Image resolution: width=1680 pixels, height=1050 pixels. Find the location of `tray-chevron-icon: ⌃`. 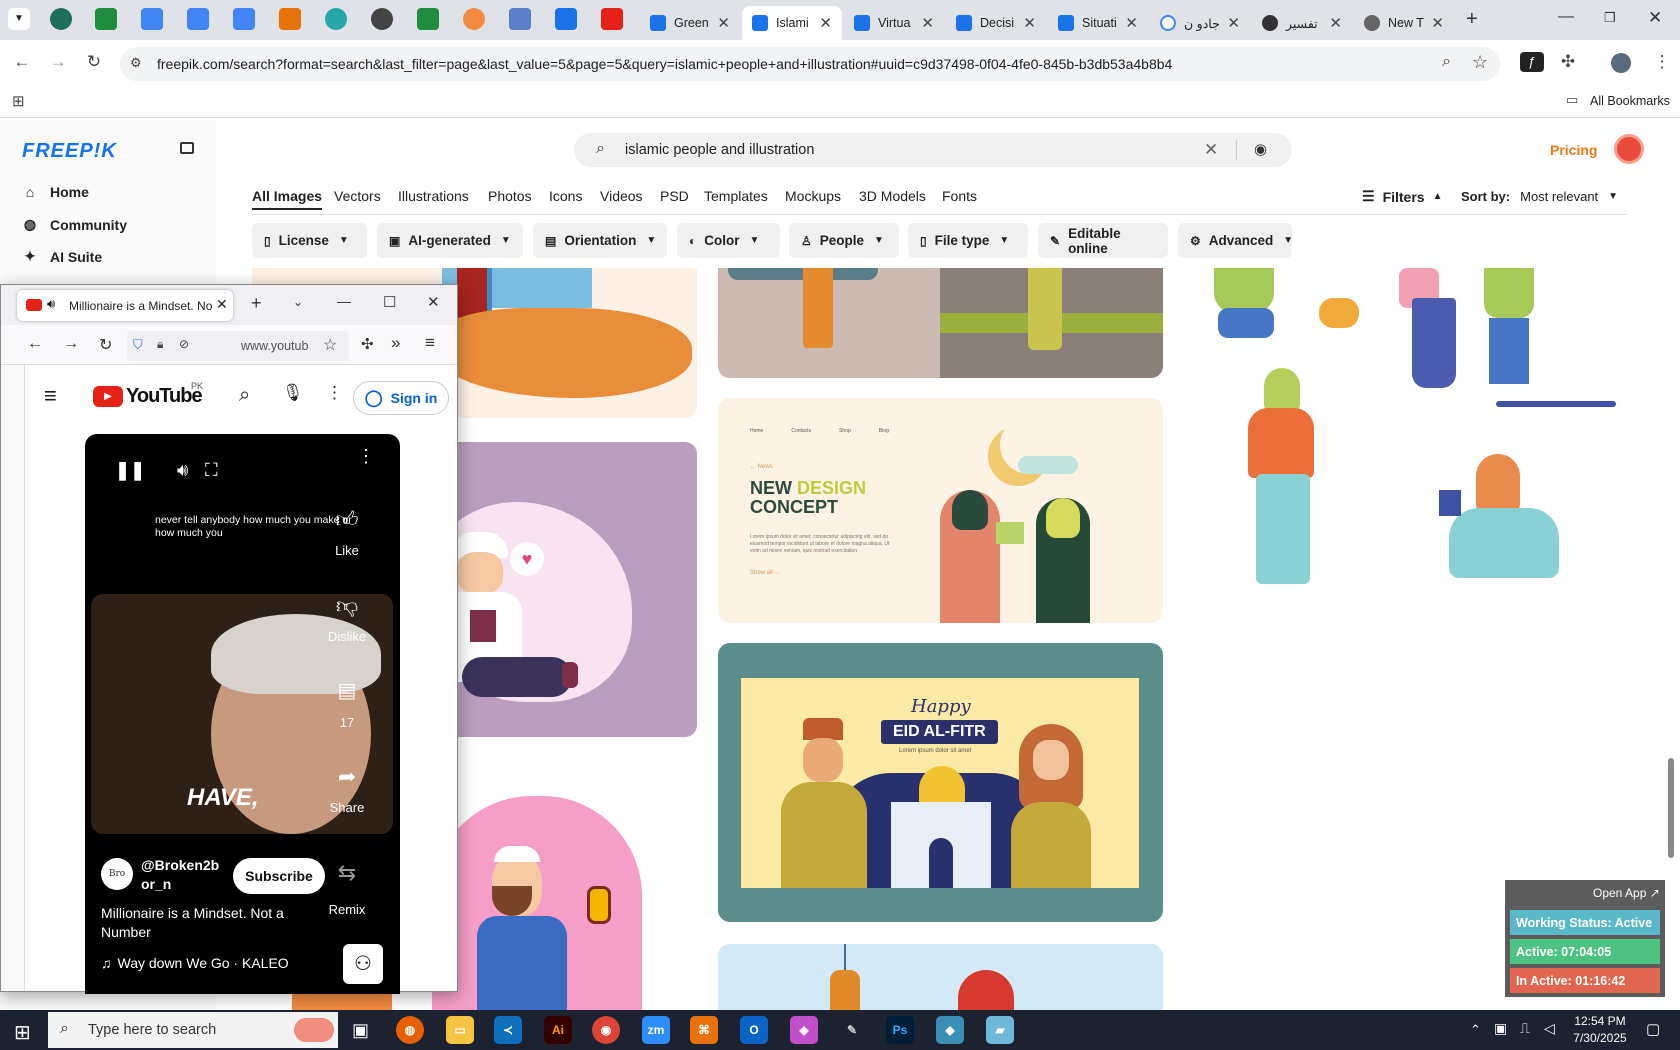

tray-chevron-icon: ⌃ is located at coordinates (1475, 1030).